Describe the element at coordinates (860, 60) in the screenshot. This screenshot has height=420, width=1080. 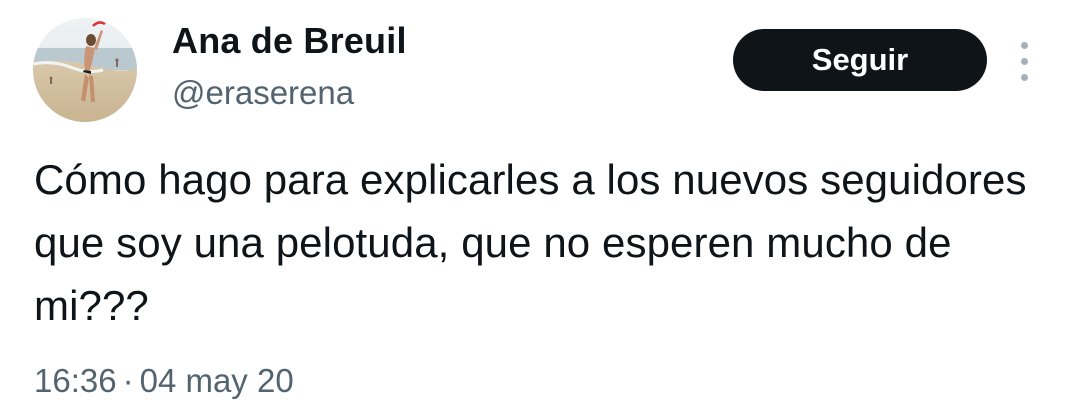
I see `follow-button: Seguir` at that location.